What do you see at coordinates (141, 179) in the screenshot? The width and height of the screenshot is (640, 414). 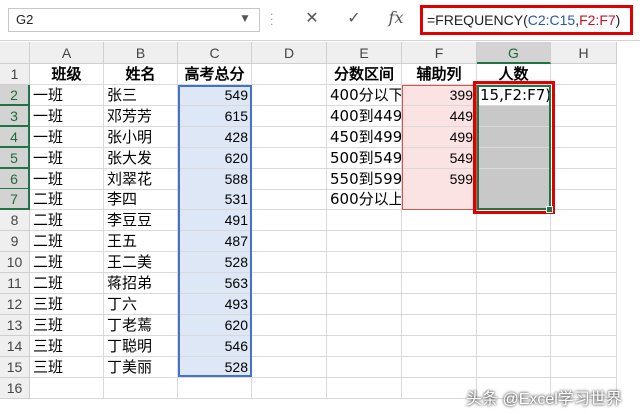 I see `cell-b6: 刘翠花` at bounding box center [141, 179].